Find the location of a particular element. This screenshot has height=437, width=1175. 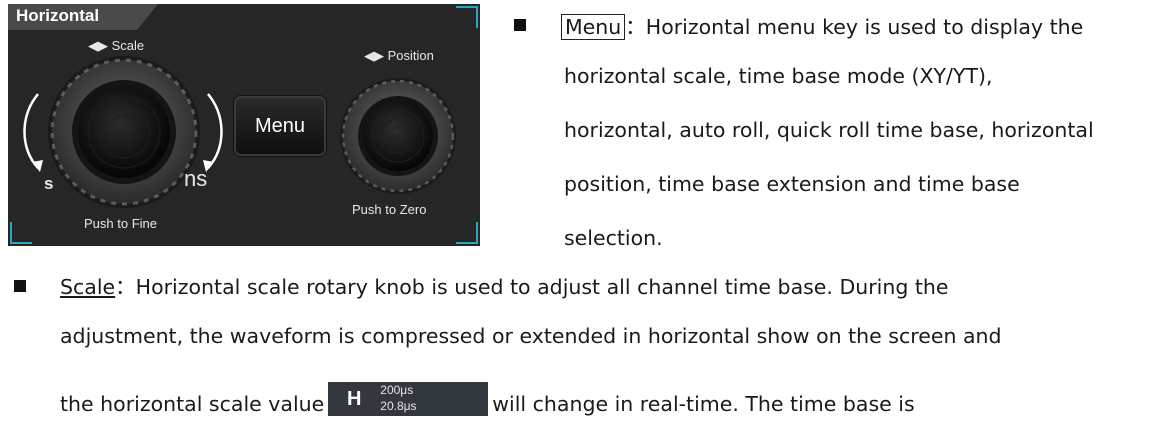

horizontal-scale-readout: H 200μs 20.8μs is located at coordinates (408, 399).